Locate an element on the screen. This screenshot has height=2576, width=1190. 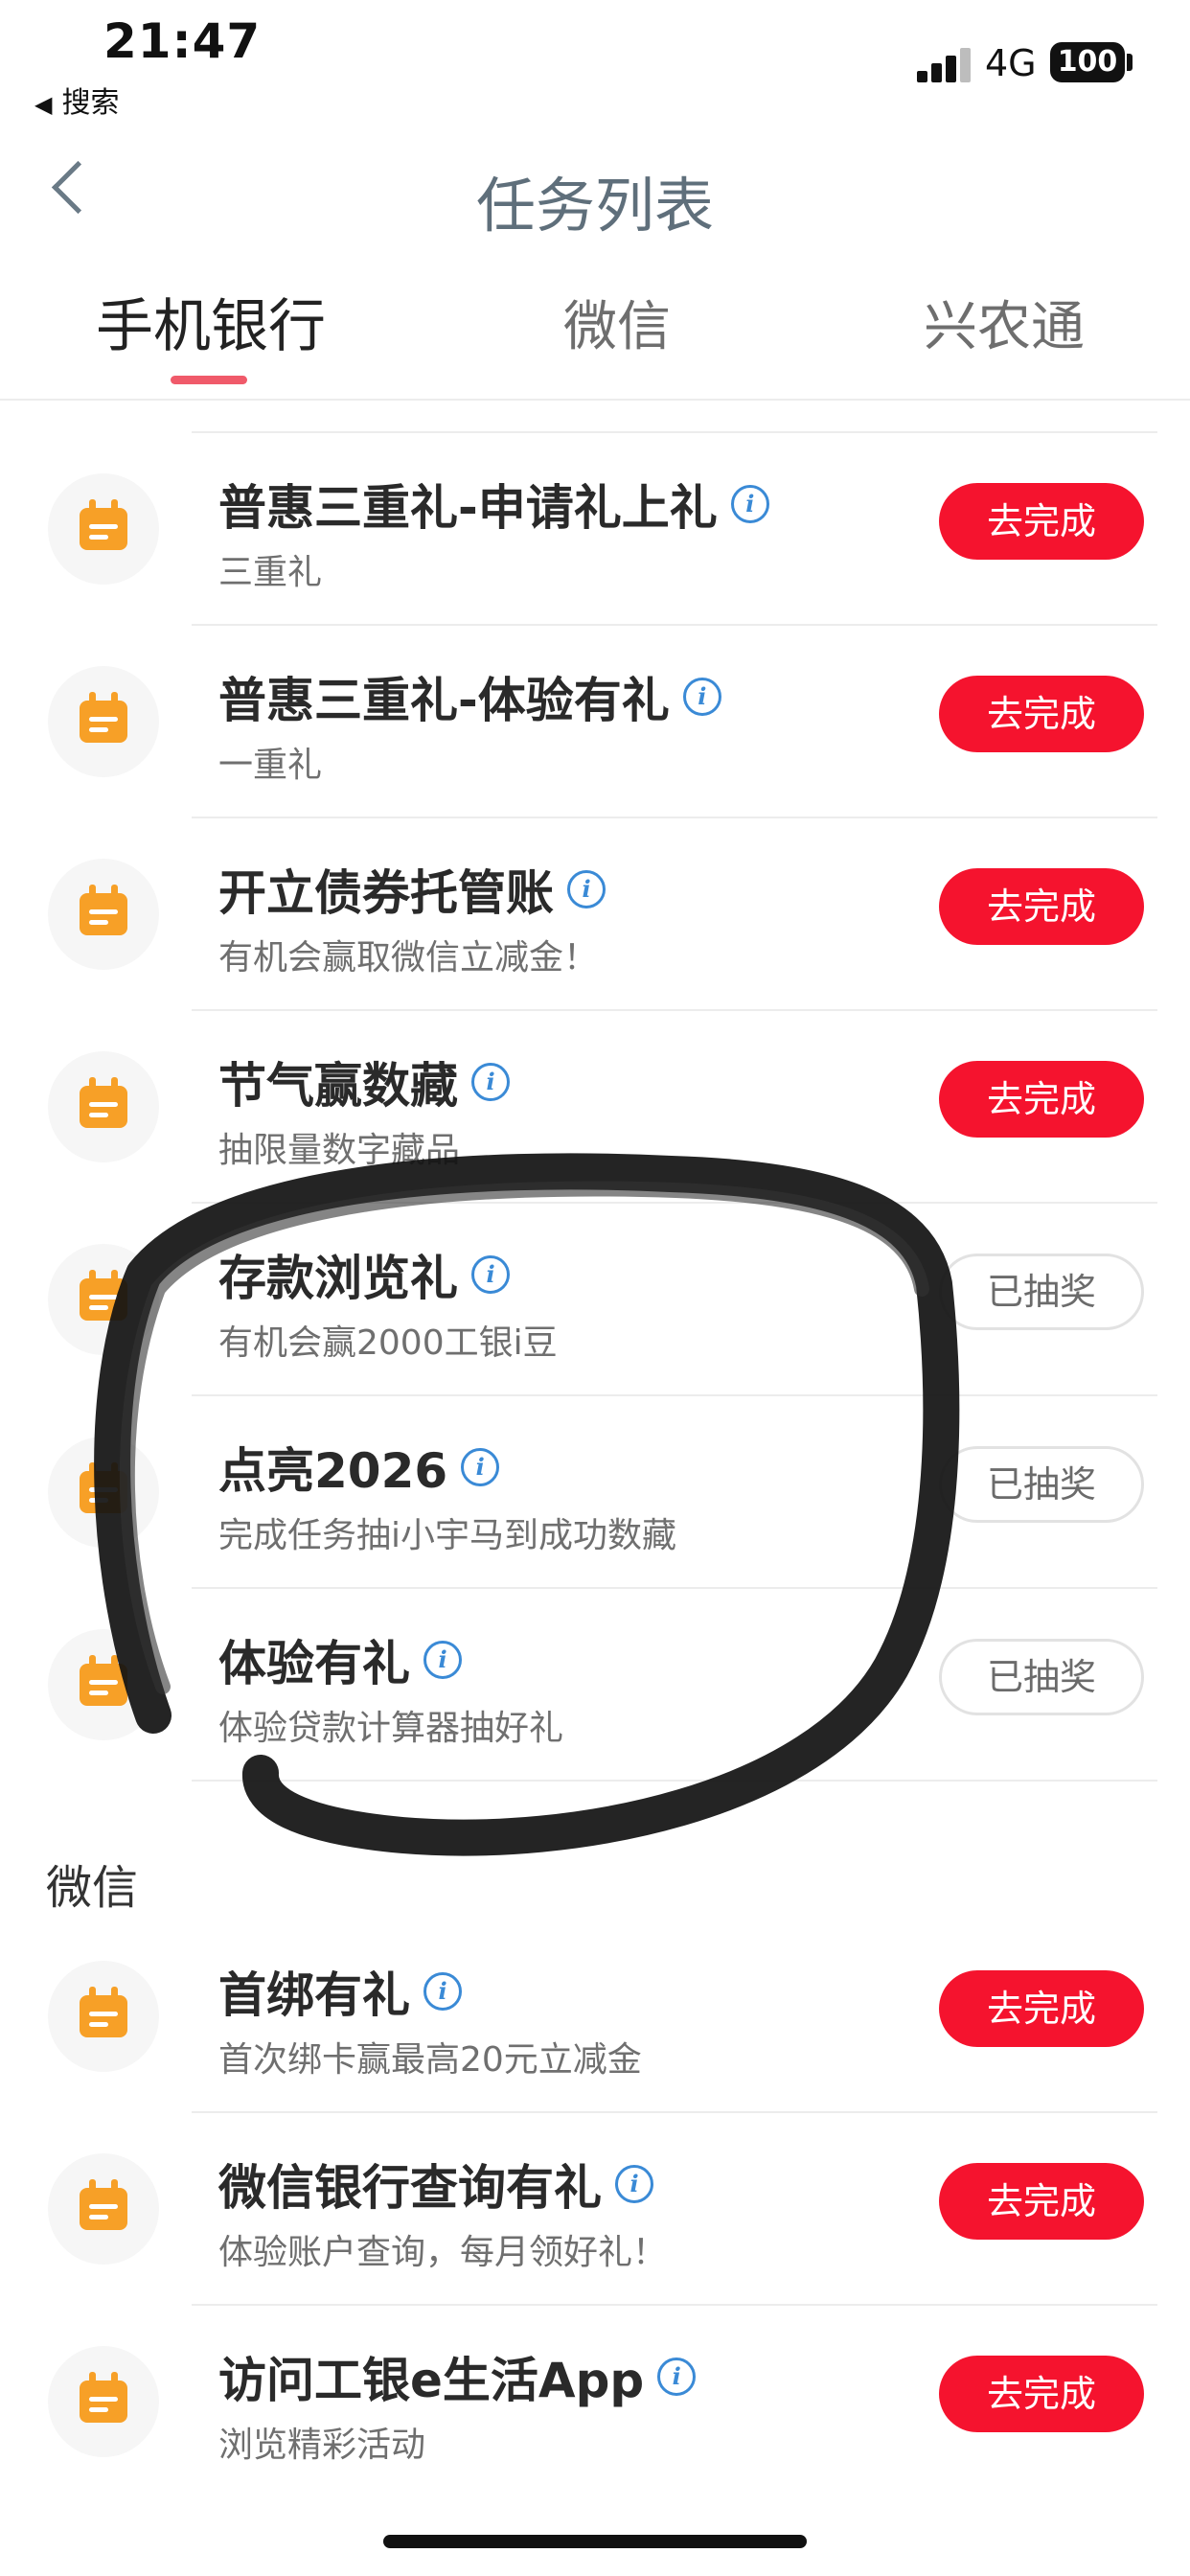
task-row: 开立债券托管账 i 有机会赢取微信立减金！ 去完成 is located at coordinates (595, 914).